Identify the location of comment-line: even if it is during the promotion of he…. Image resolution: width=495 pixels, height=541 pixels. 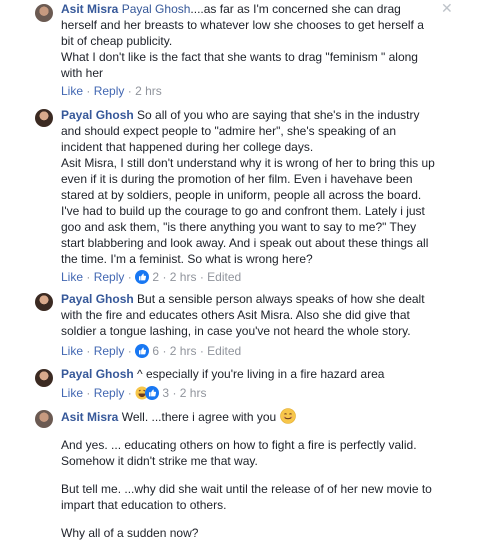
(237, 179).